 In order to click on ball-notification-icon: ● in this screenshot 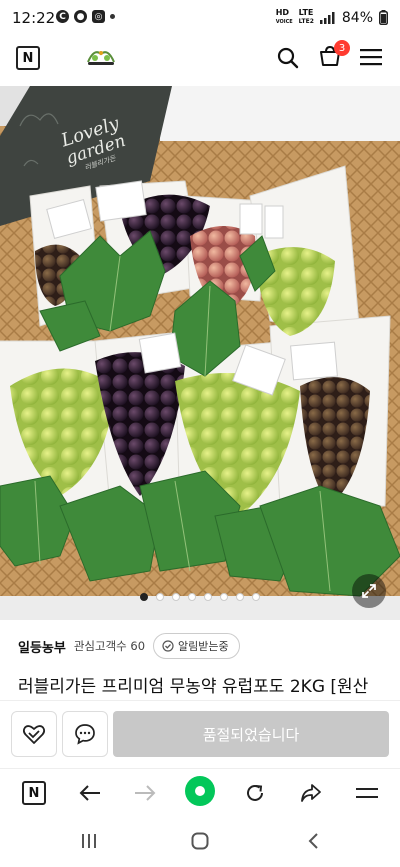, I will do `click(80, 16)`.